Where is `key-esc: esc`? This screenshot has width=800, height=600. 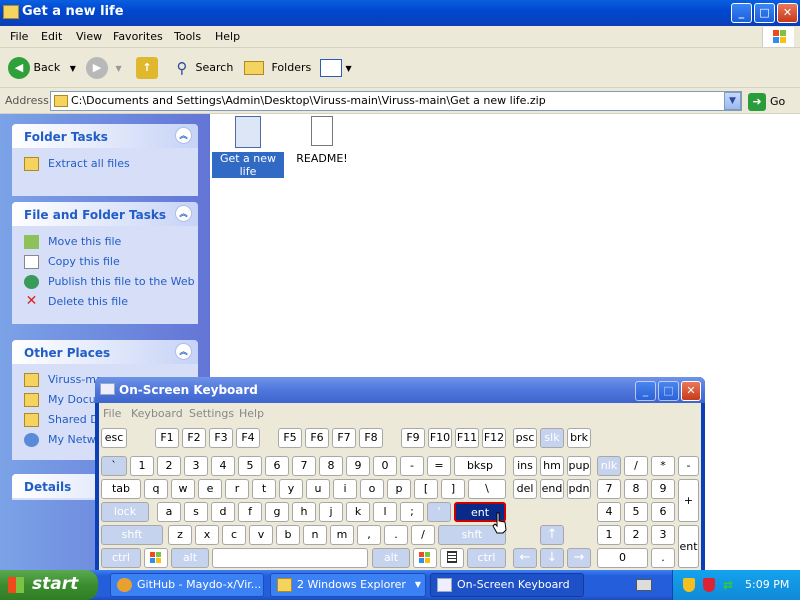
key-esc: esc is located at coordinates (114, 438).